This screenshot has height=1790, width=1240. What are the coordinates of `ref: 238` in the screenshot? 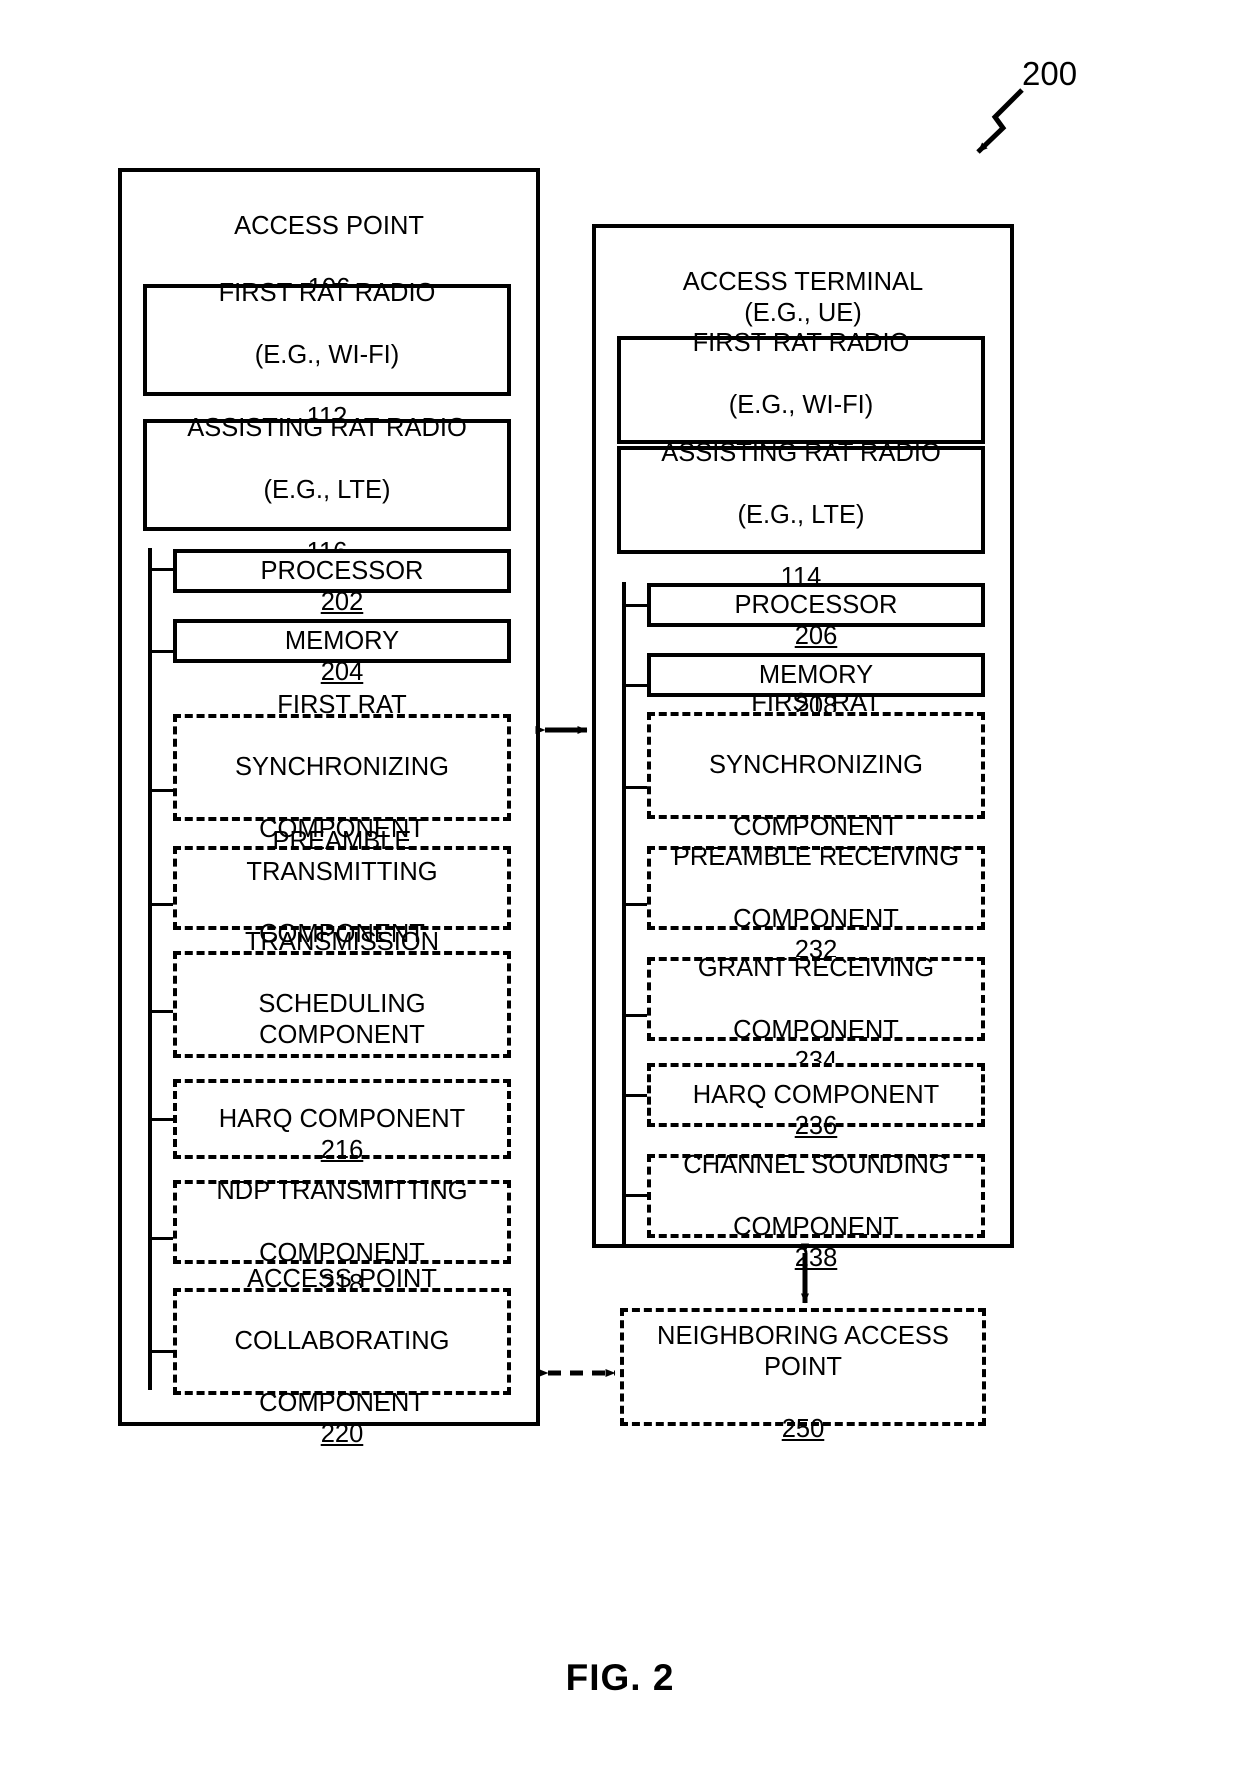 It's located at (816, 1257).